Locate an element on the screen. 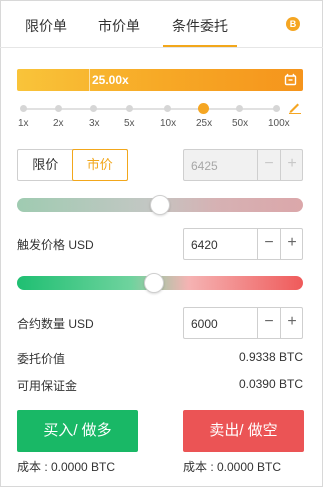 The width and height of the screenshot is (323, 487). price-input: 6425 − + is located at coordinates (243, 165).